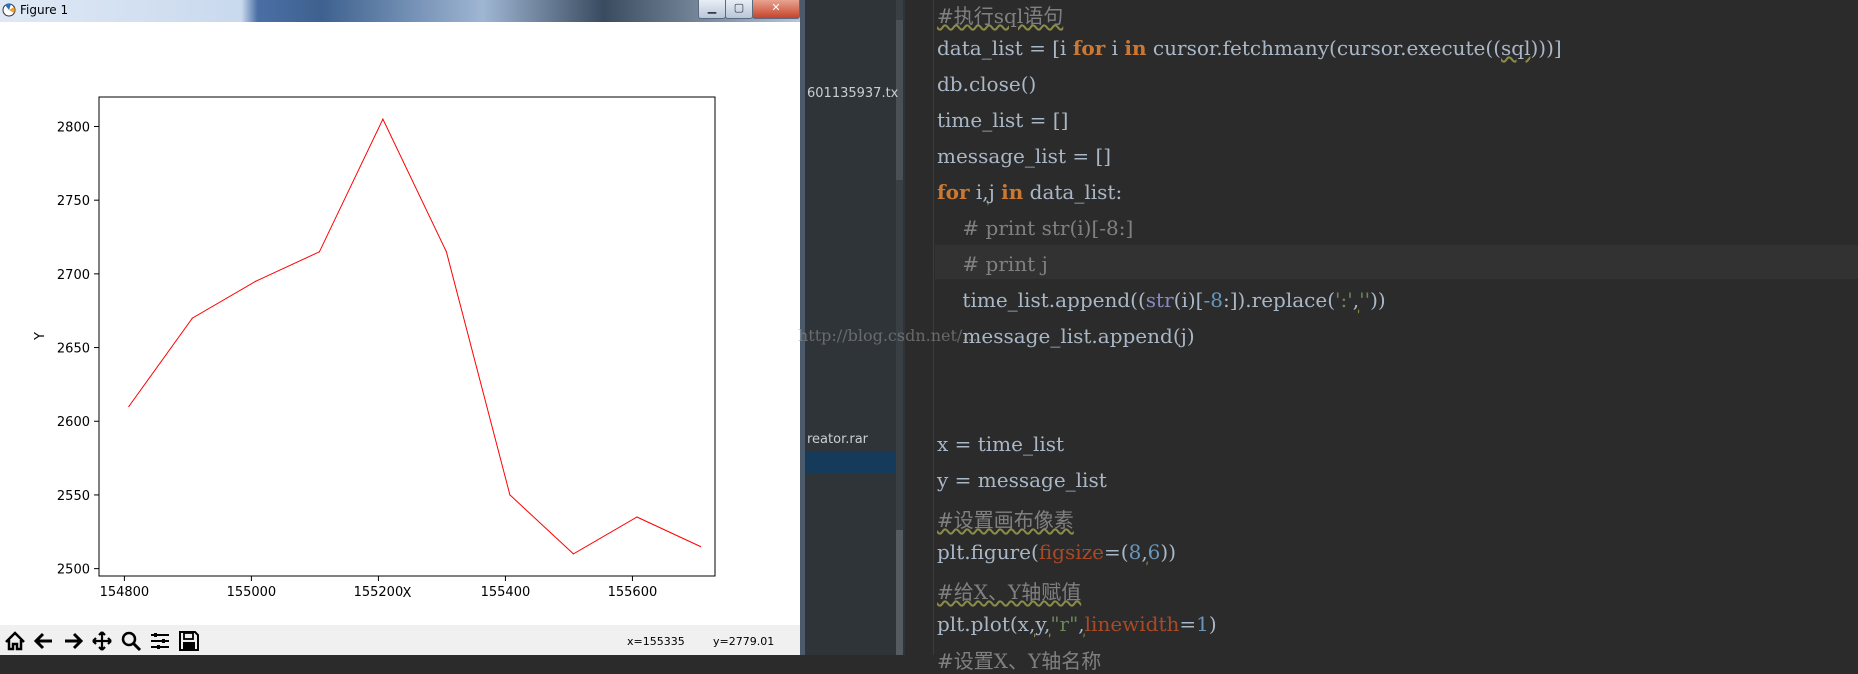  I want to click on code-line: db.close(), so click(986, 84).